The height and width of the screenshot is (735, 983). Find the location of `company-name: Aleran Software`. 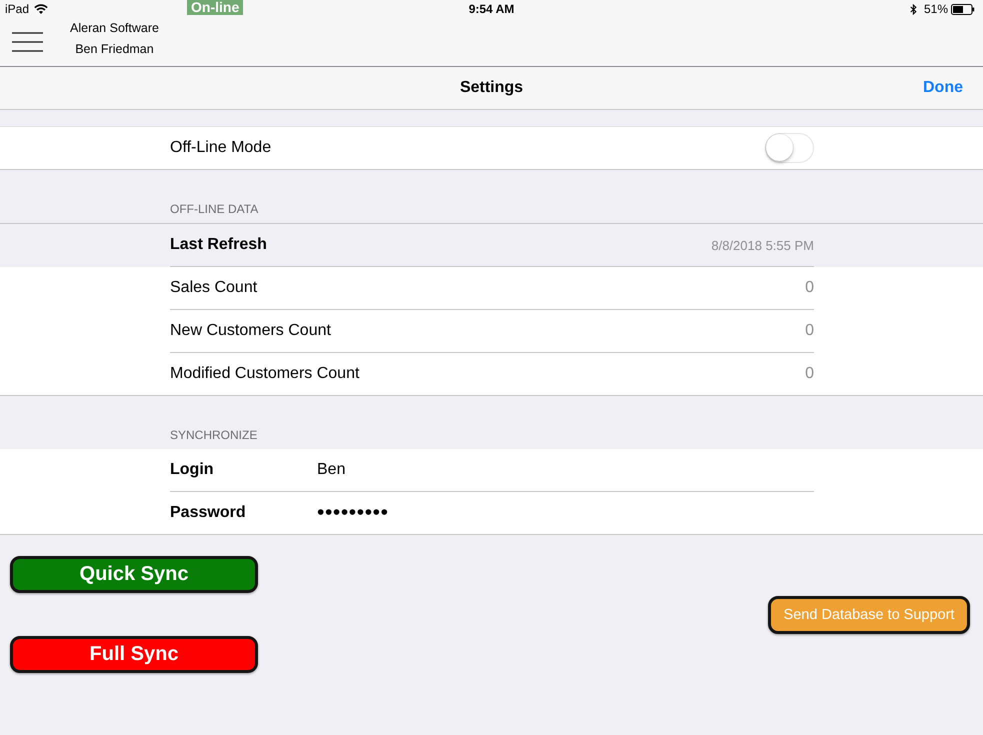

company-name: Aleran Software is located at coordinates (114, 28).